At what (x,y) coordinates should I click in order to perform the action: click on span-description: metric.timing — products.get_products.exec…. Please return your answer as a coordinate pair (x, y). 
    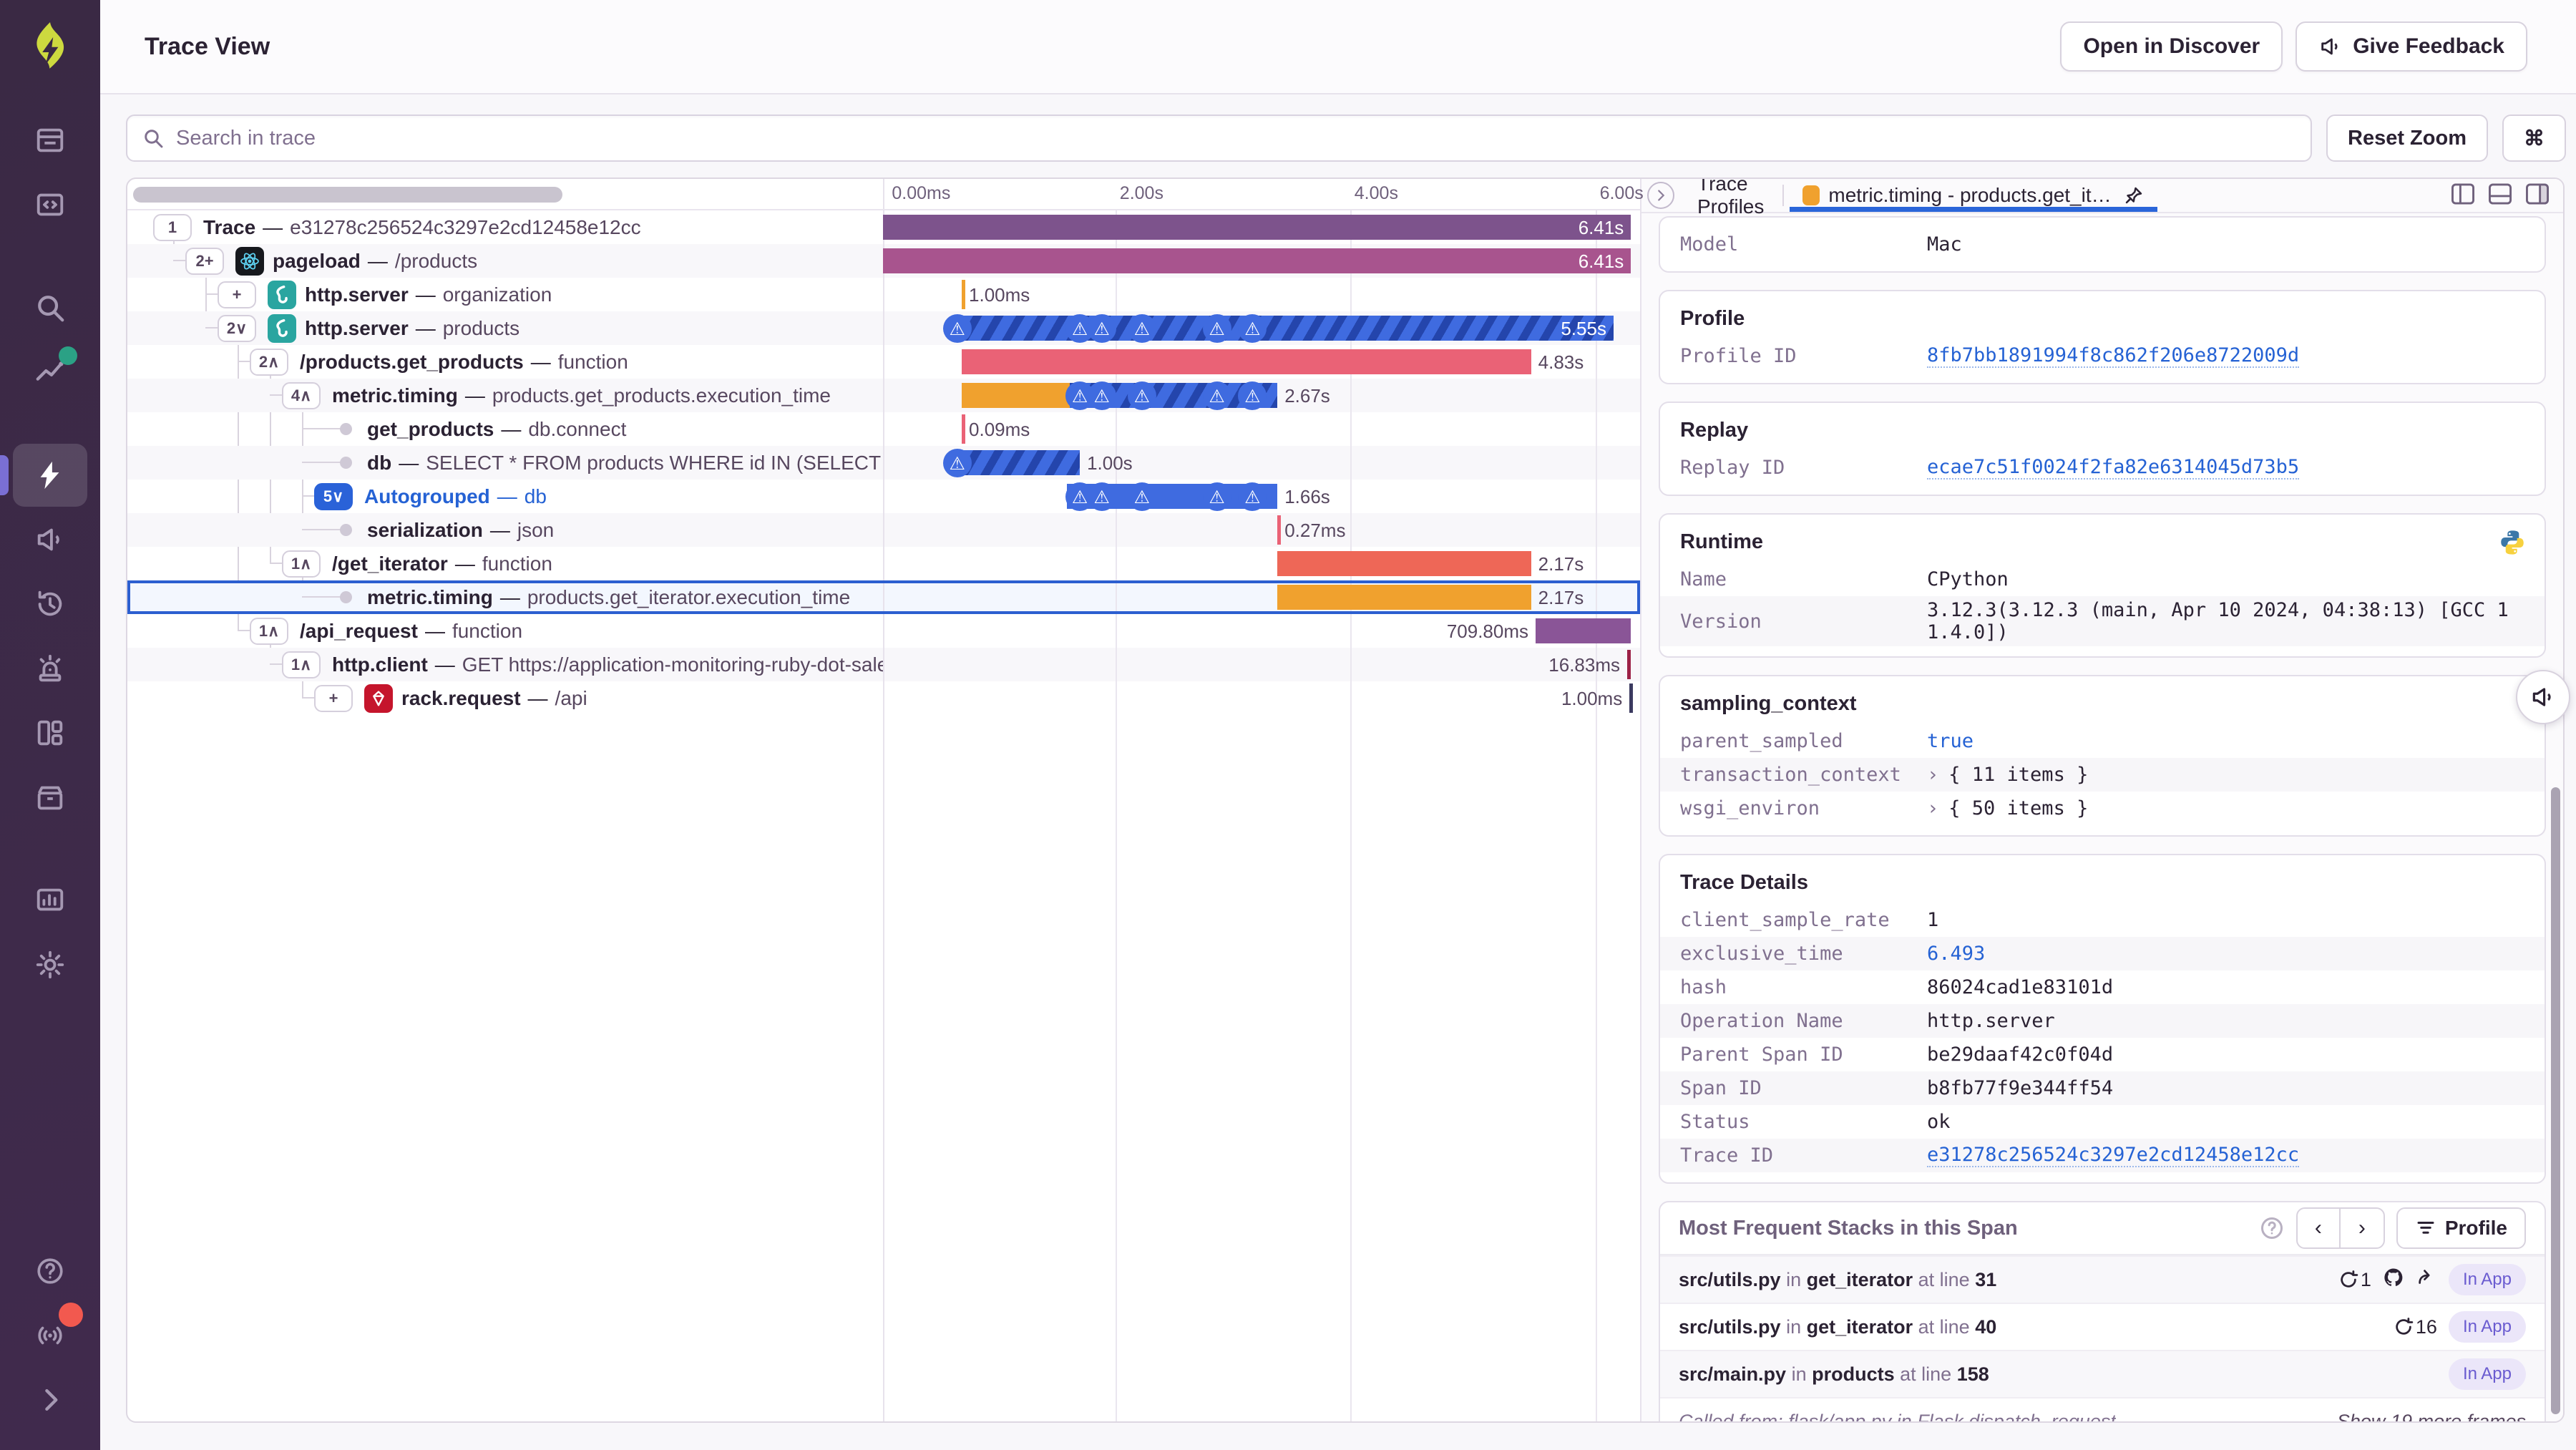
    Looking at the image, I should click on (581, 395).